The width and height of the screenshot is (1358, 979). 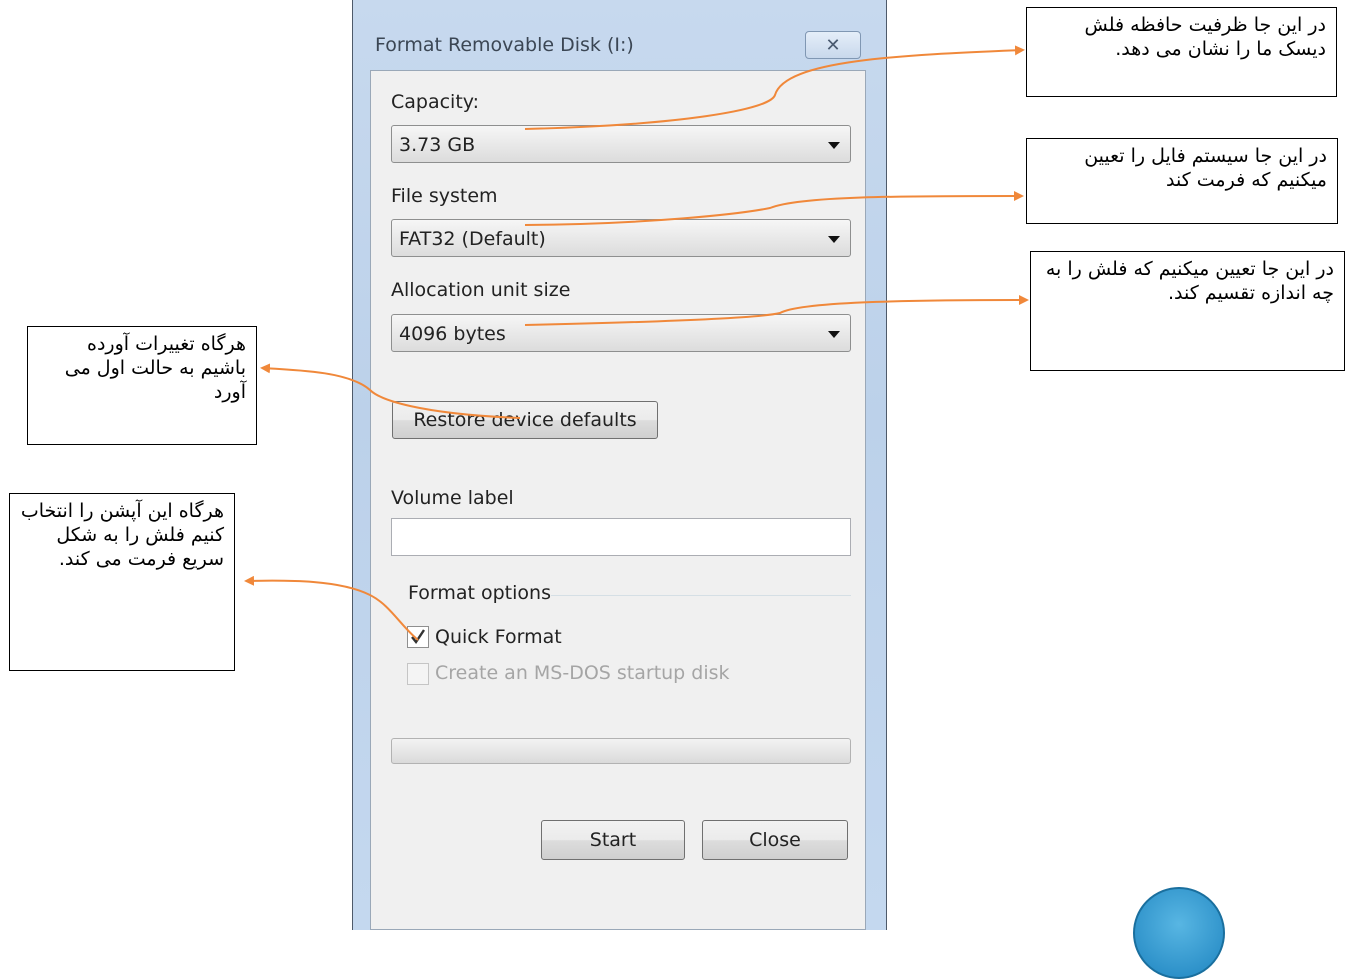 What do you see at coordinates (390, 391) in the screenshot?
I see `arrow-restore` at bounding box center [390, 391].